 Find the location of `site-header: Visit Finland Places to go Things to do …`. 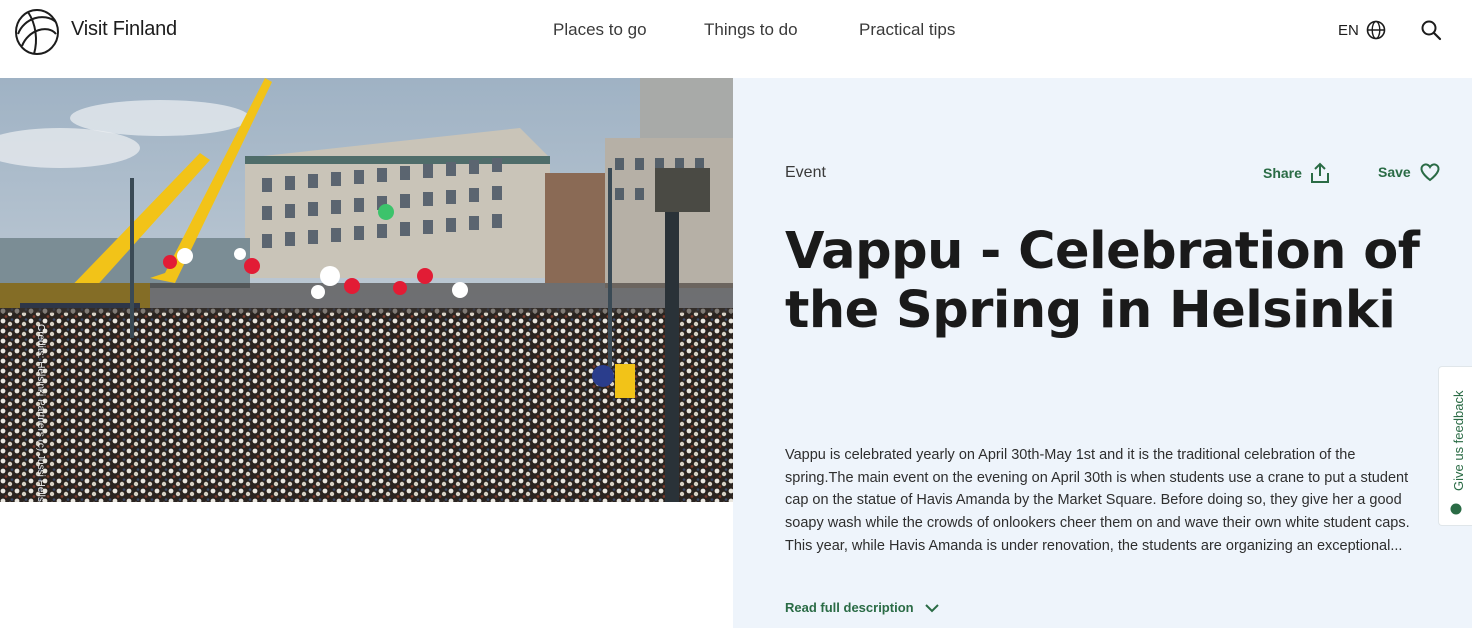

site-header: Visit Finland Places to go Things to do … is located at coordinates (736, 39).